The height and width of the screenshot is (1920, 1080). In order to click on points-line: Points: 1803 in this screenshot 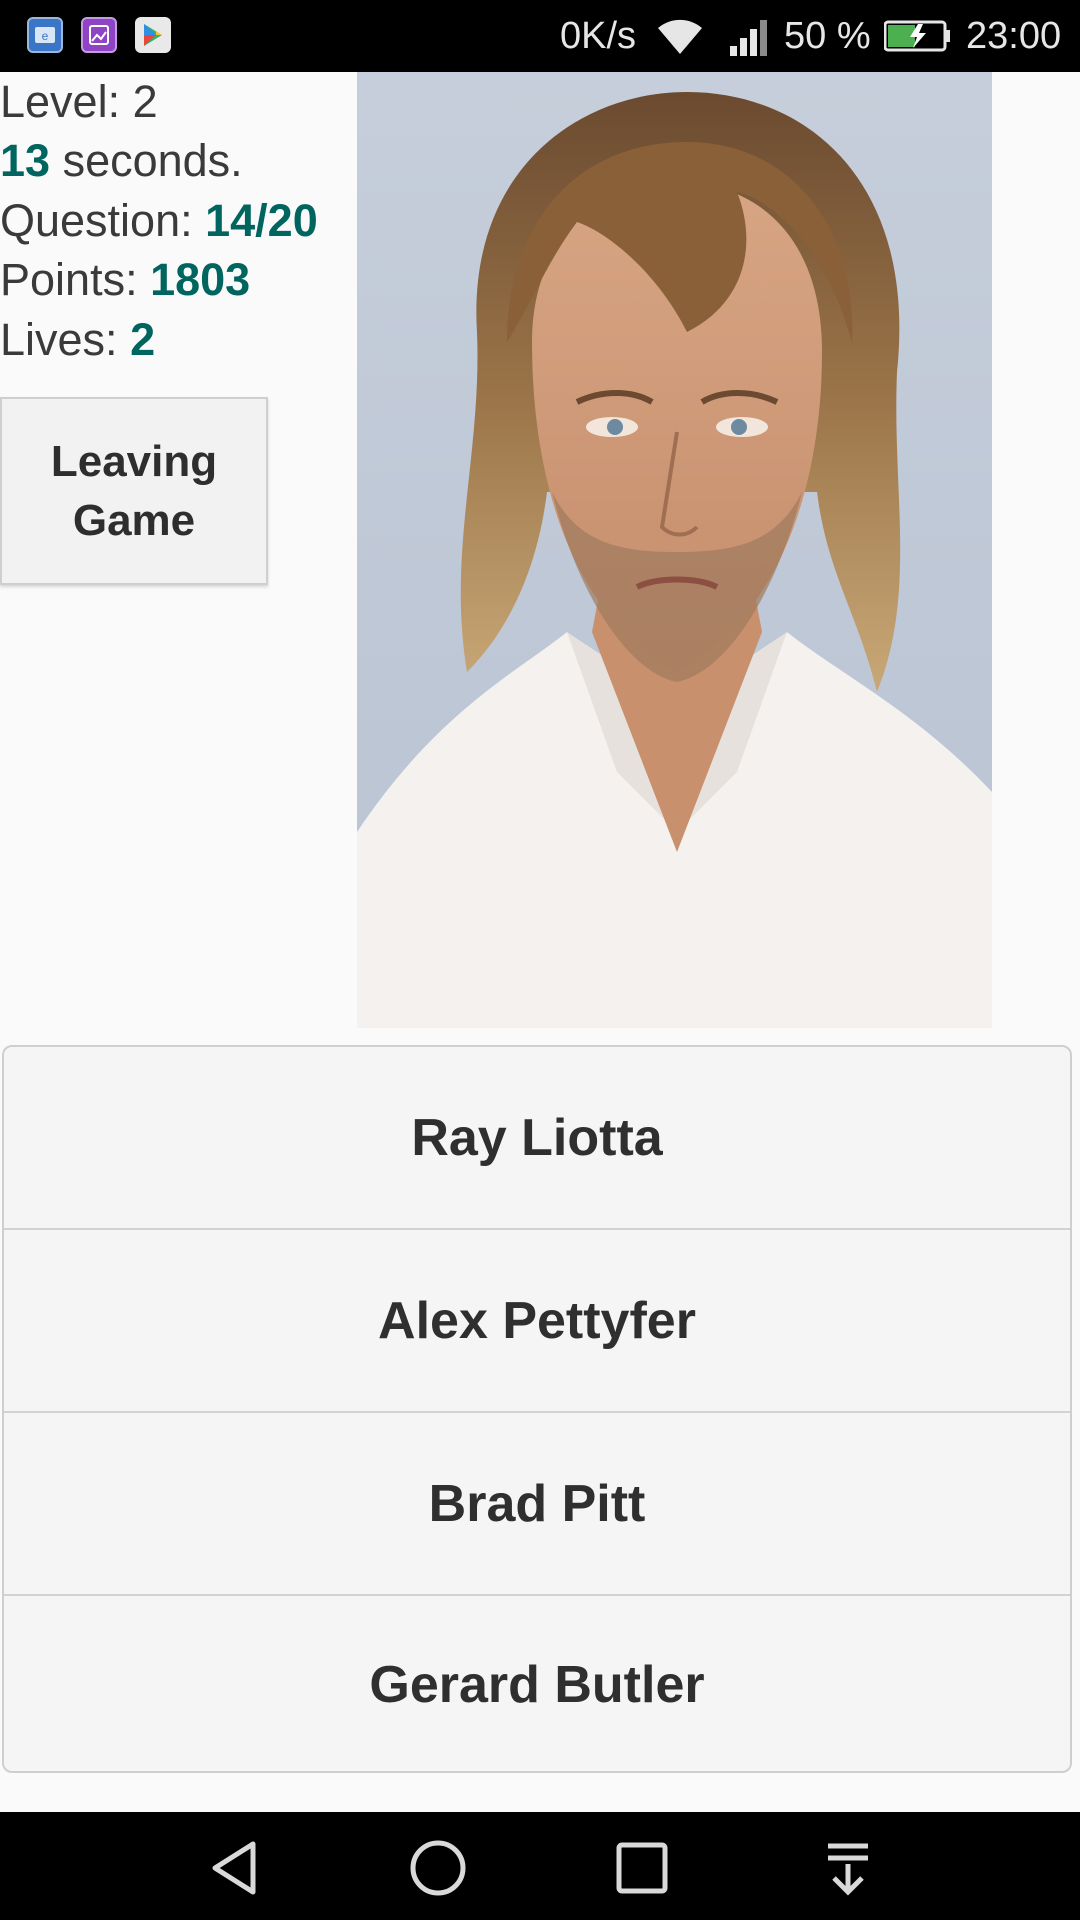, I will do `click(125, 280)`.